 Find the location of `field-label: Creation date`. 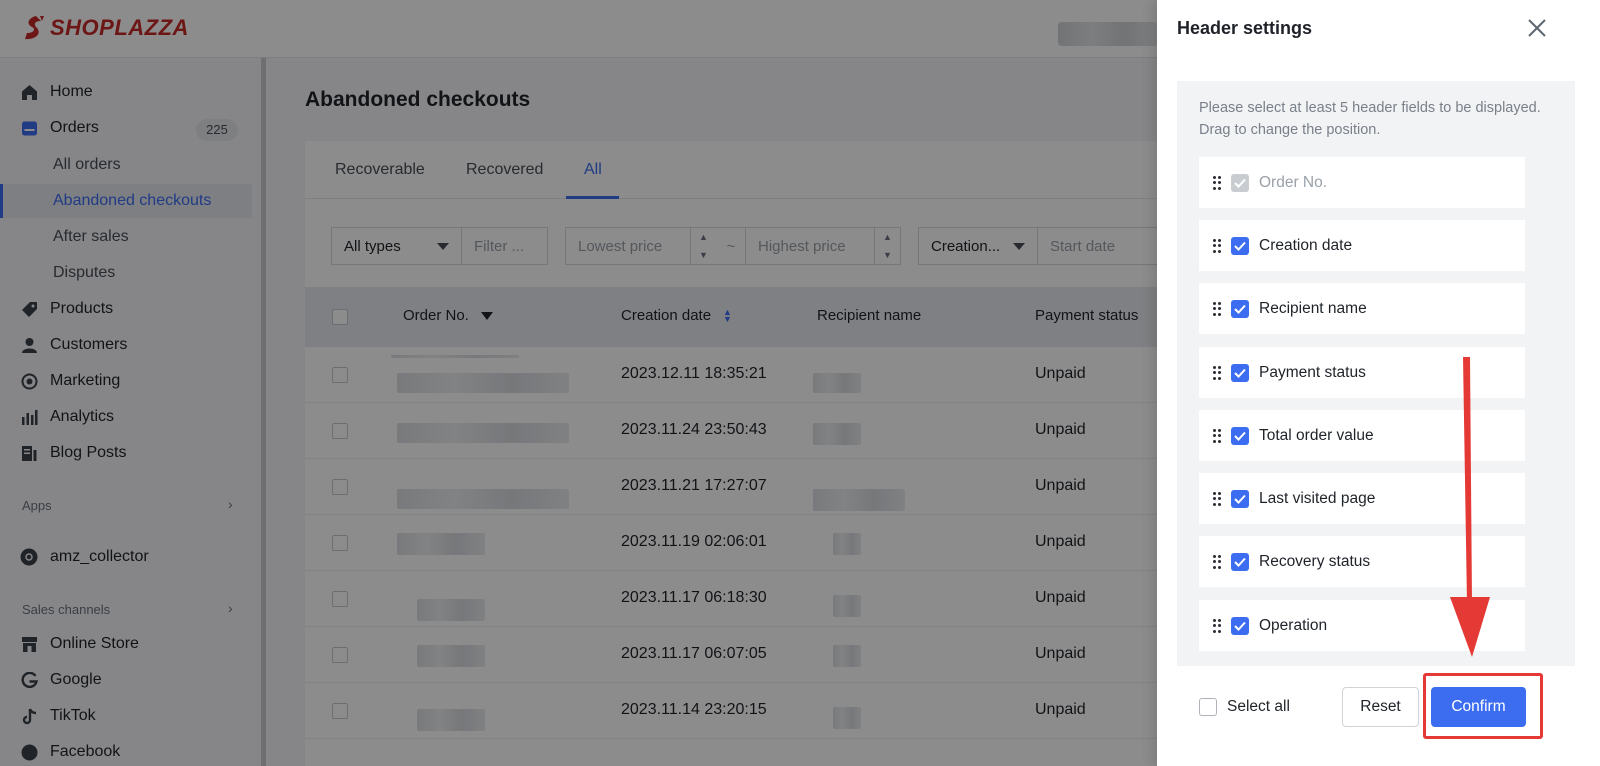

field-label: Creation date is located at coordinates (1306, 245).